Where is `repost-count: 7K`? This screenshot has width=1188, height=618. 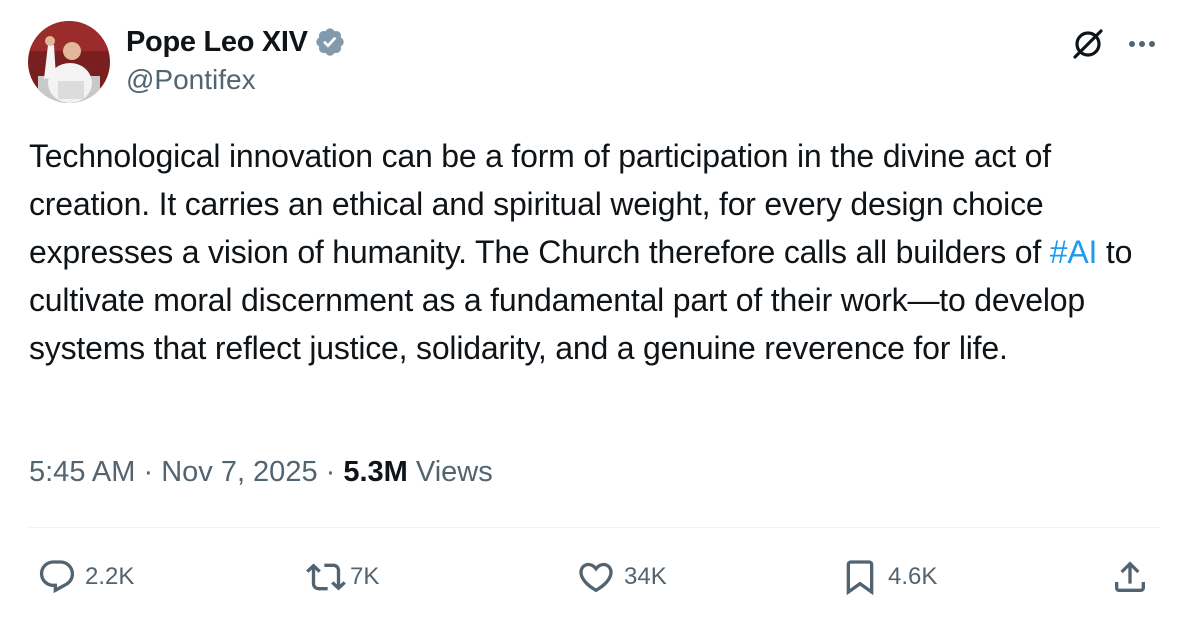 repost-count: 7K is located at coordinates (365, 576).